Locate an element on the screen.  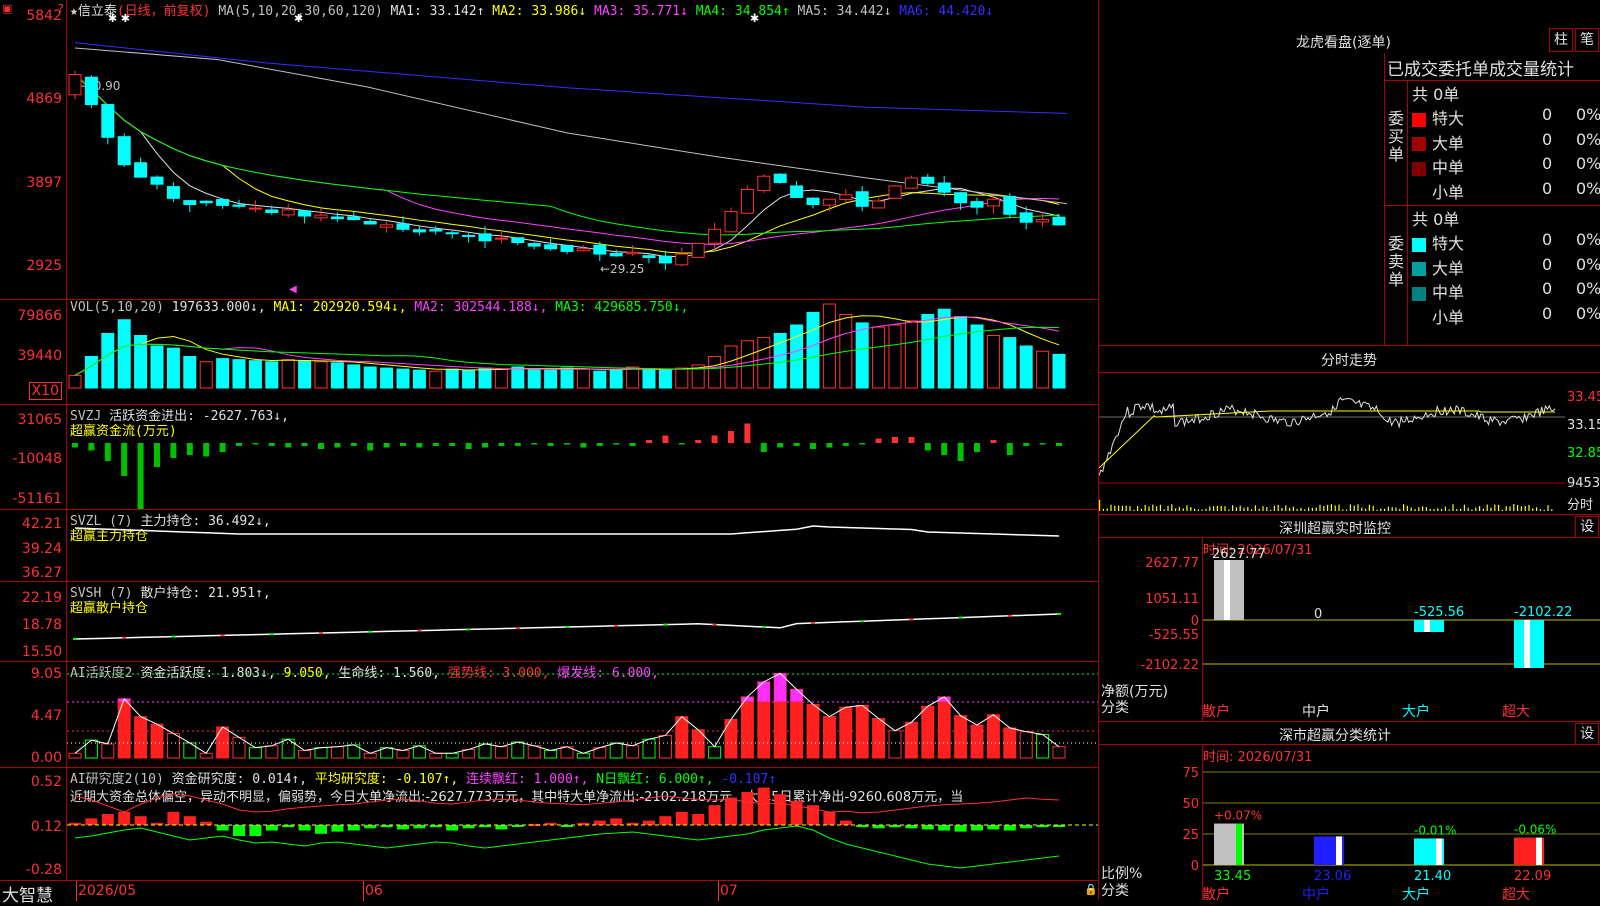
retail-tick is located at coordinates (321, 633).